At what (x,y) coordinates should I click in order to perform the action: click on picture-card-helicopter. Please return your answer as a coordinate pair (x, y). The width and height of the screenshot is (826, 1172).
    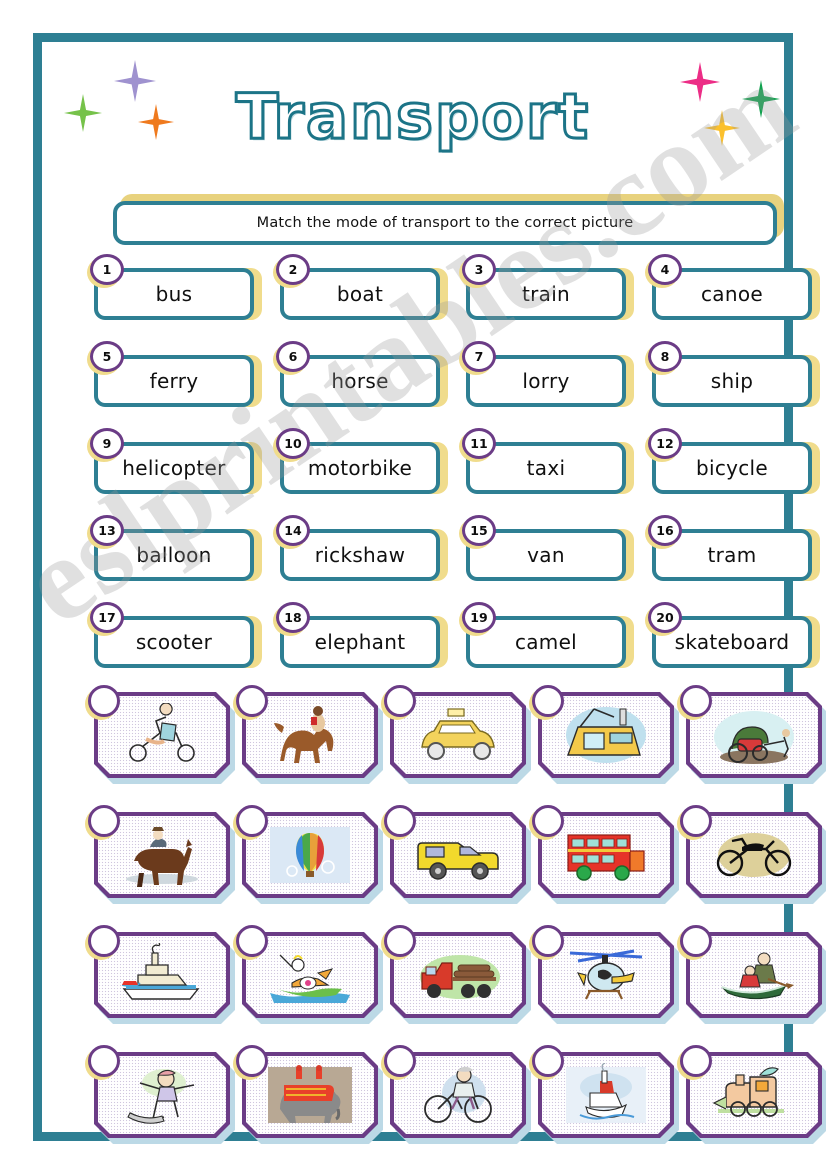
    Looking at the image, I should click on (609, 976).